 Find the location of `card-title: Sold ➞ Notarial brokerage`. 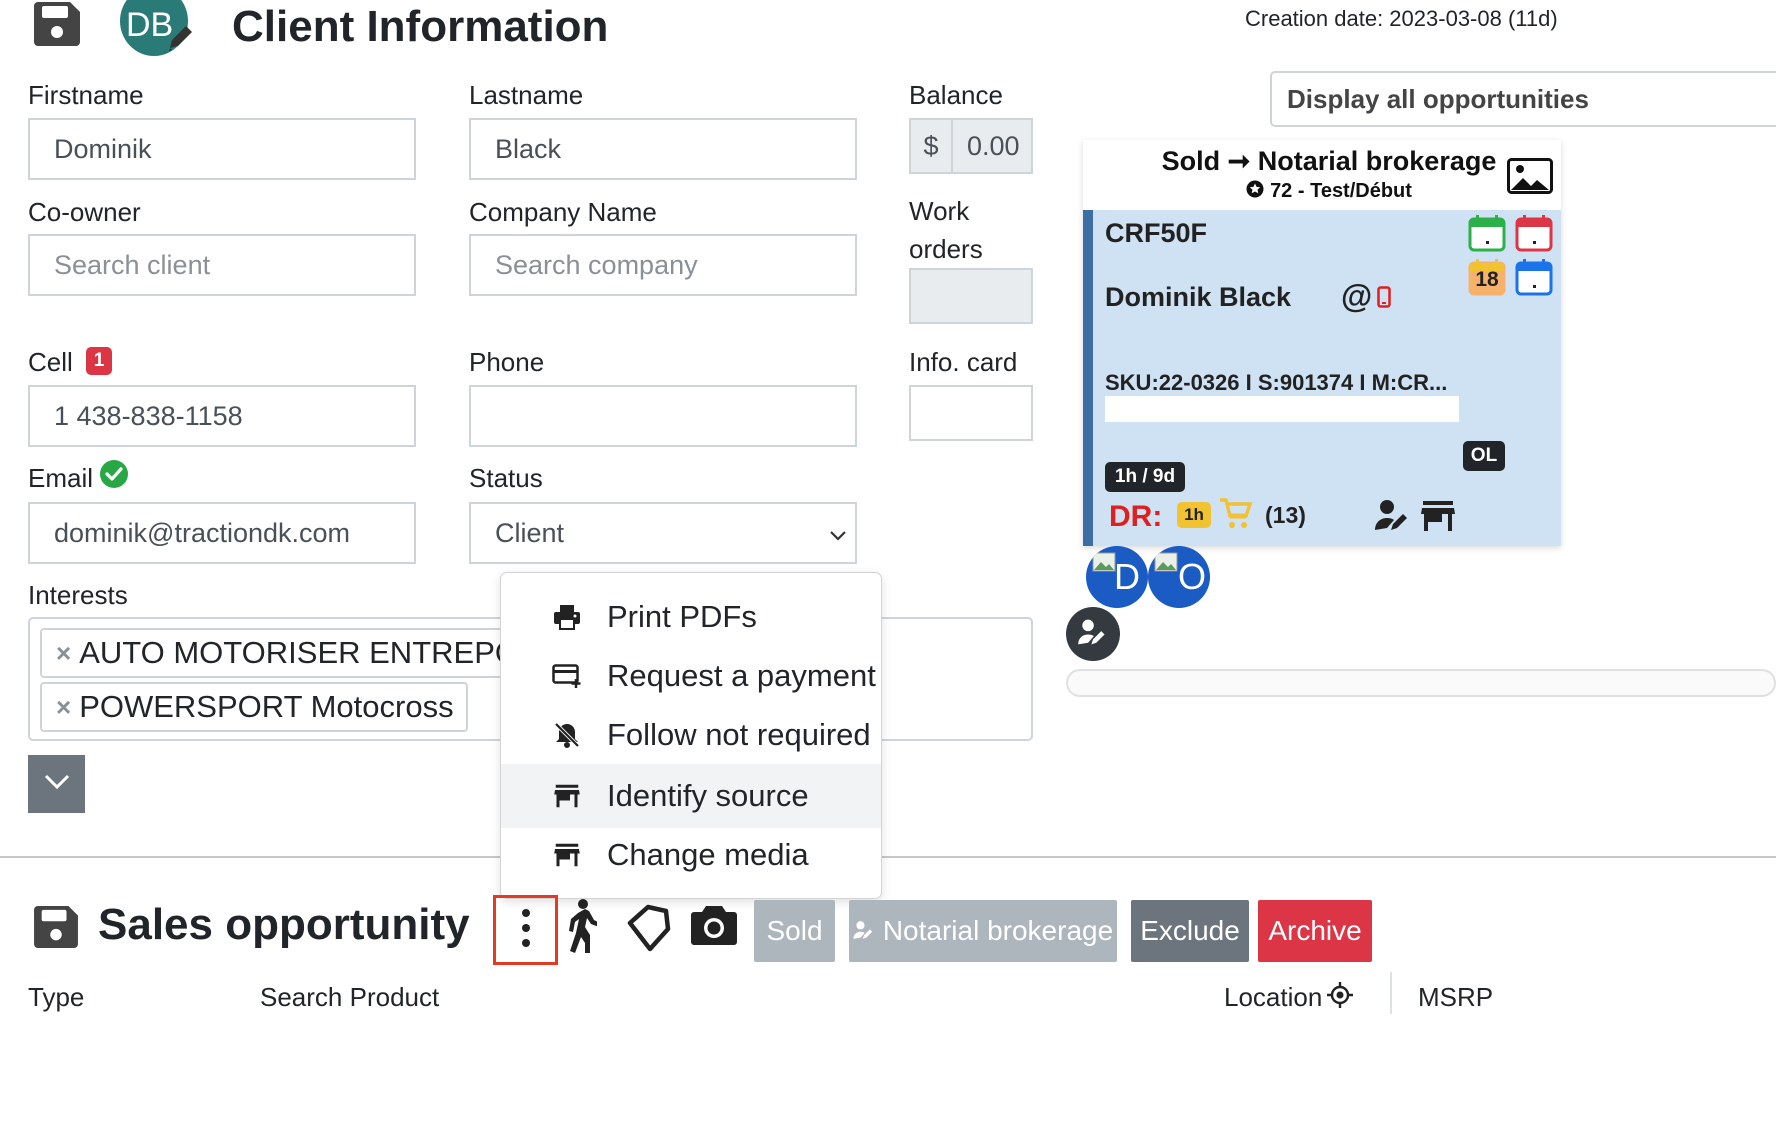

card-title: Sold ➞ Notarial brokerage is located at coordinates (1329, 161).